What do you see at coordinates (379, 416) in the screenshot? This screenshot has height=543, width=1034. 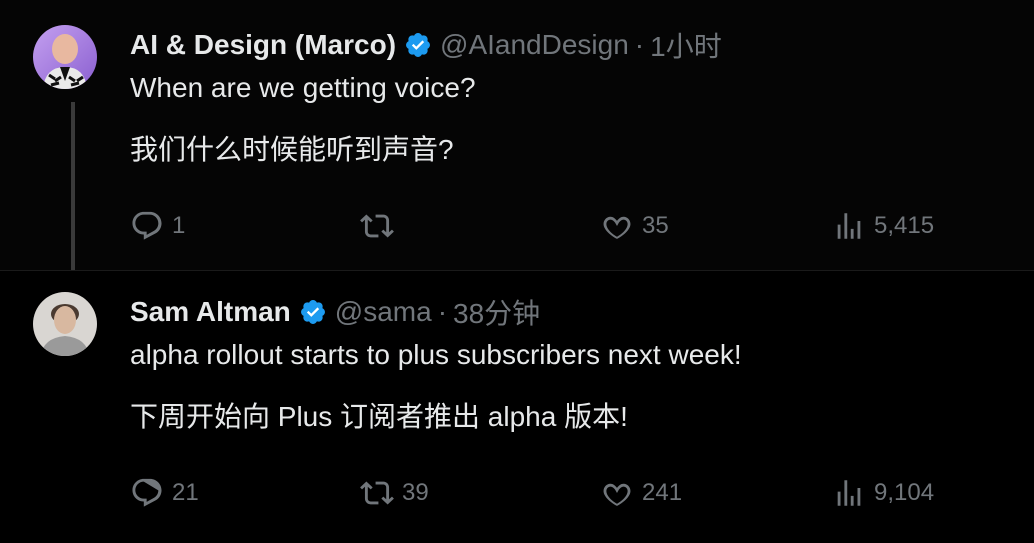 I see `tweet-text-zh: 下周开始向 Plus 订阅者推出 alpha 版本!` at bounding box center [379, 416].